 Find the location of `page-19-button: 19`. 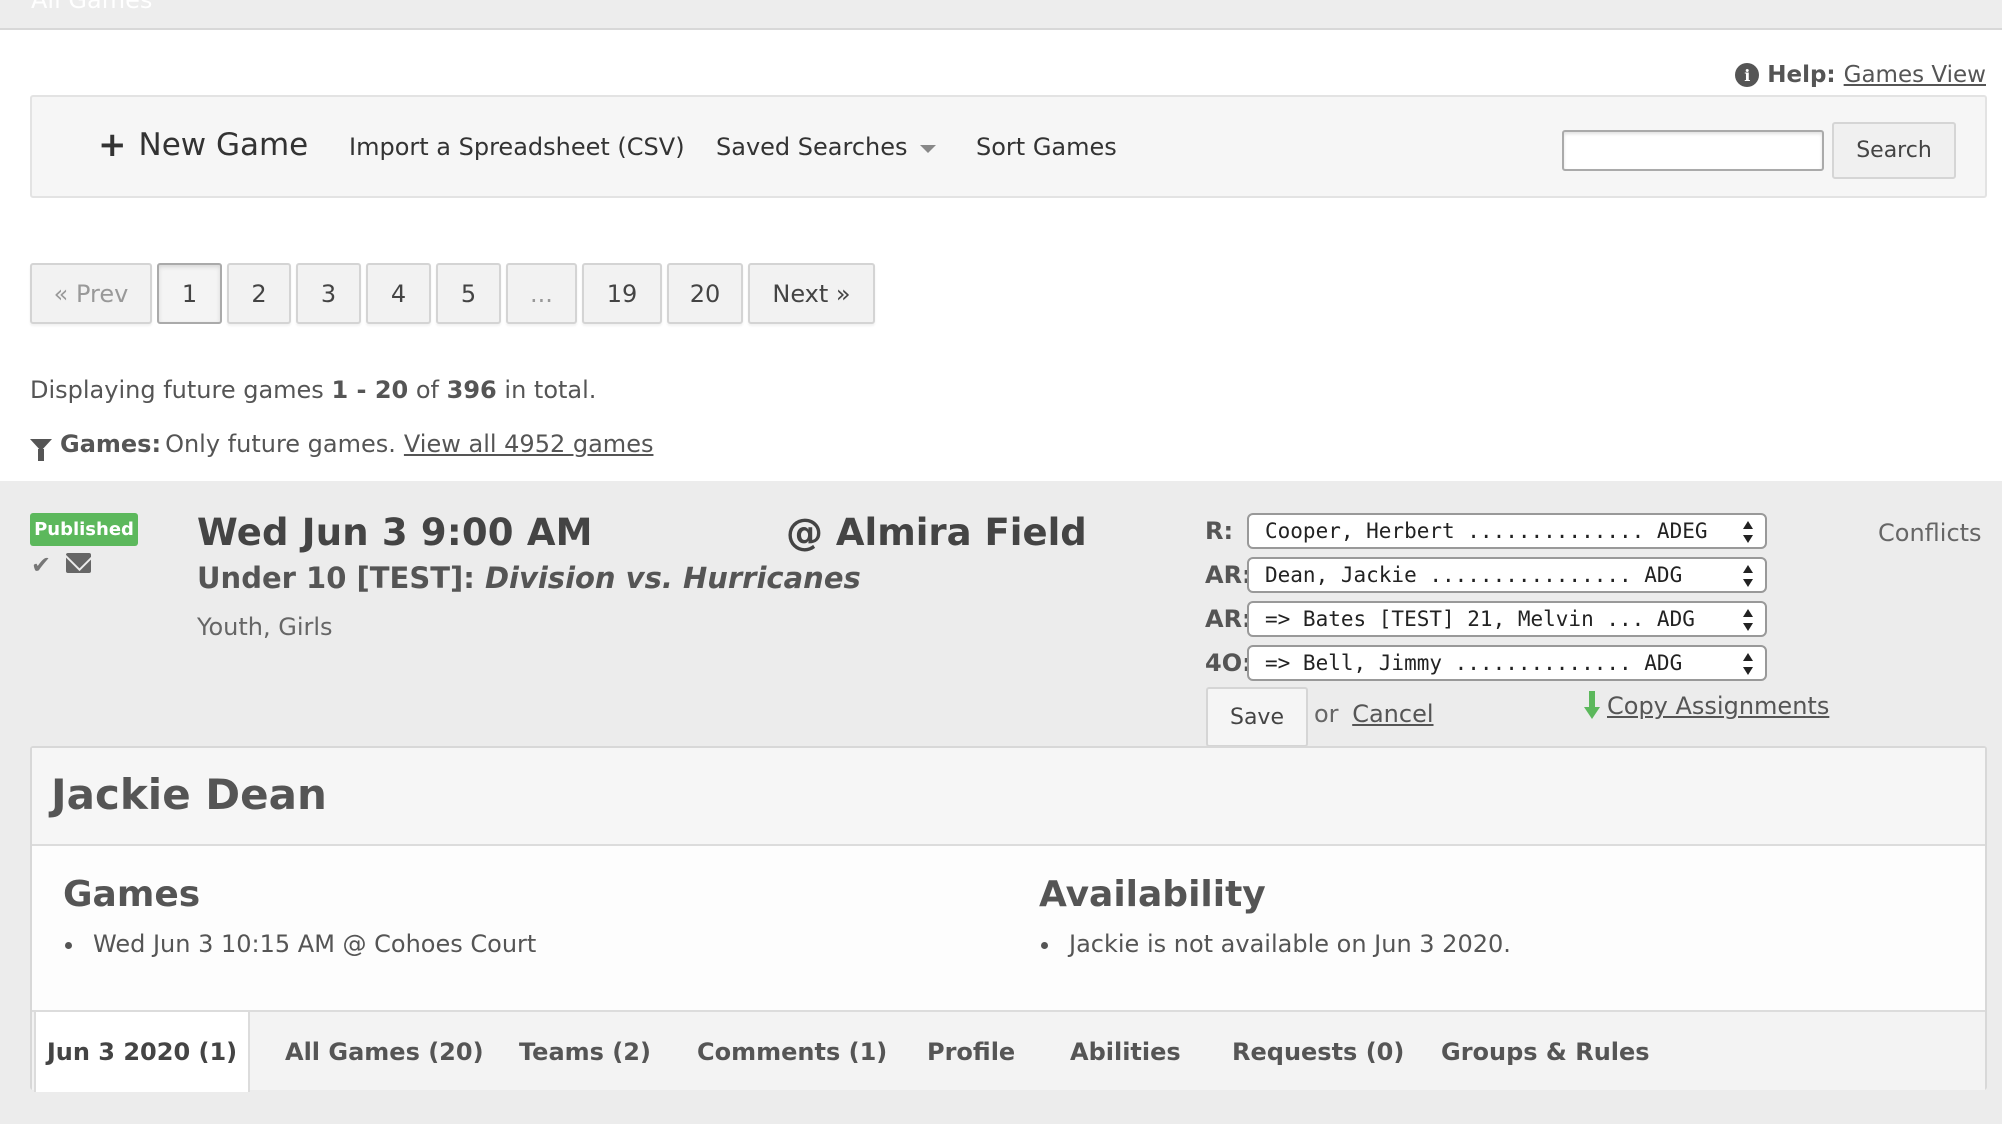

page-19-button: 19 is located at coordinates (622, 293).